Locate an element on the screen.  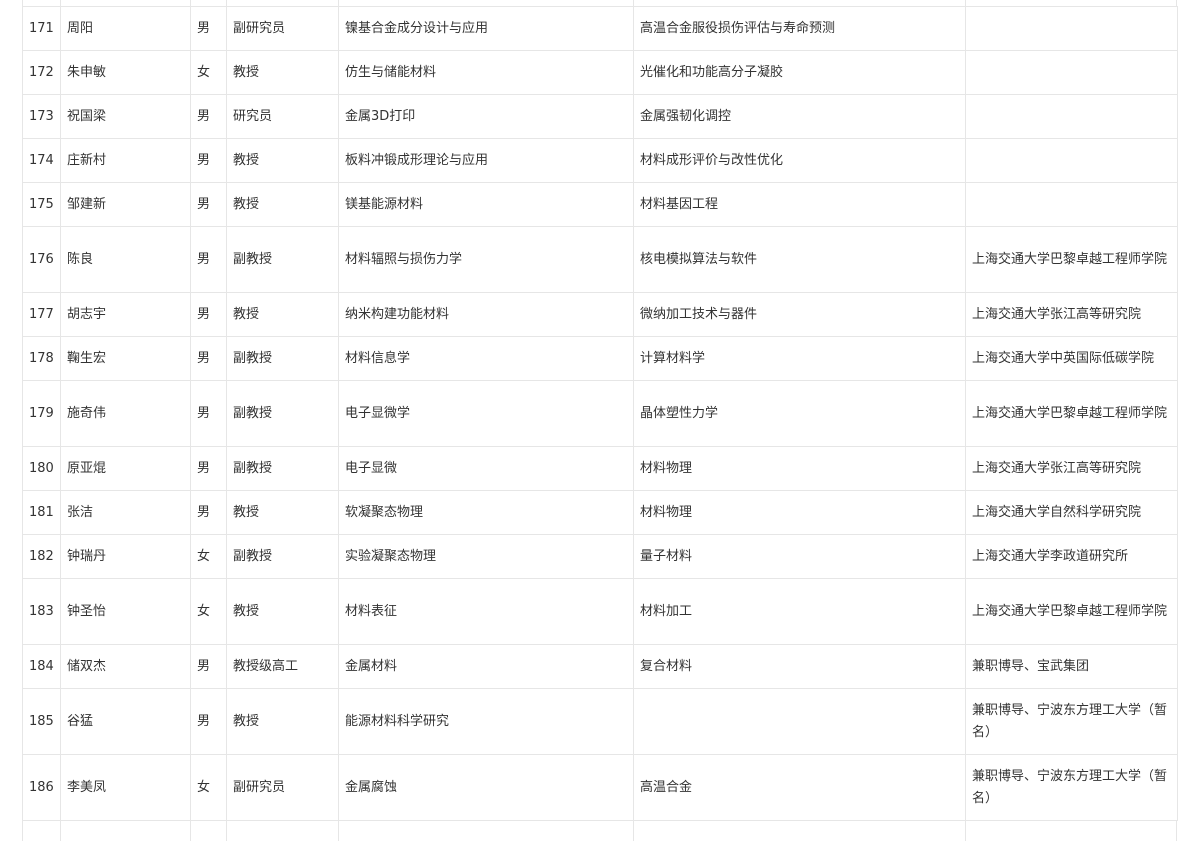
cell-name: 谷猛 is located at coordinates (125, 721).